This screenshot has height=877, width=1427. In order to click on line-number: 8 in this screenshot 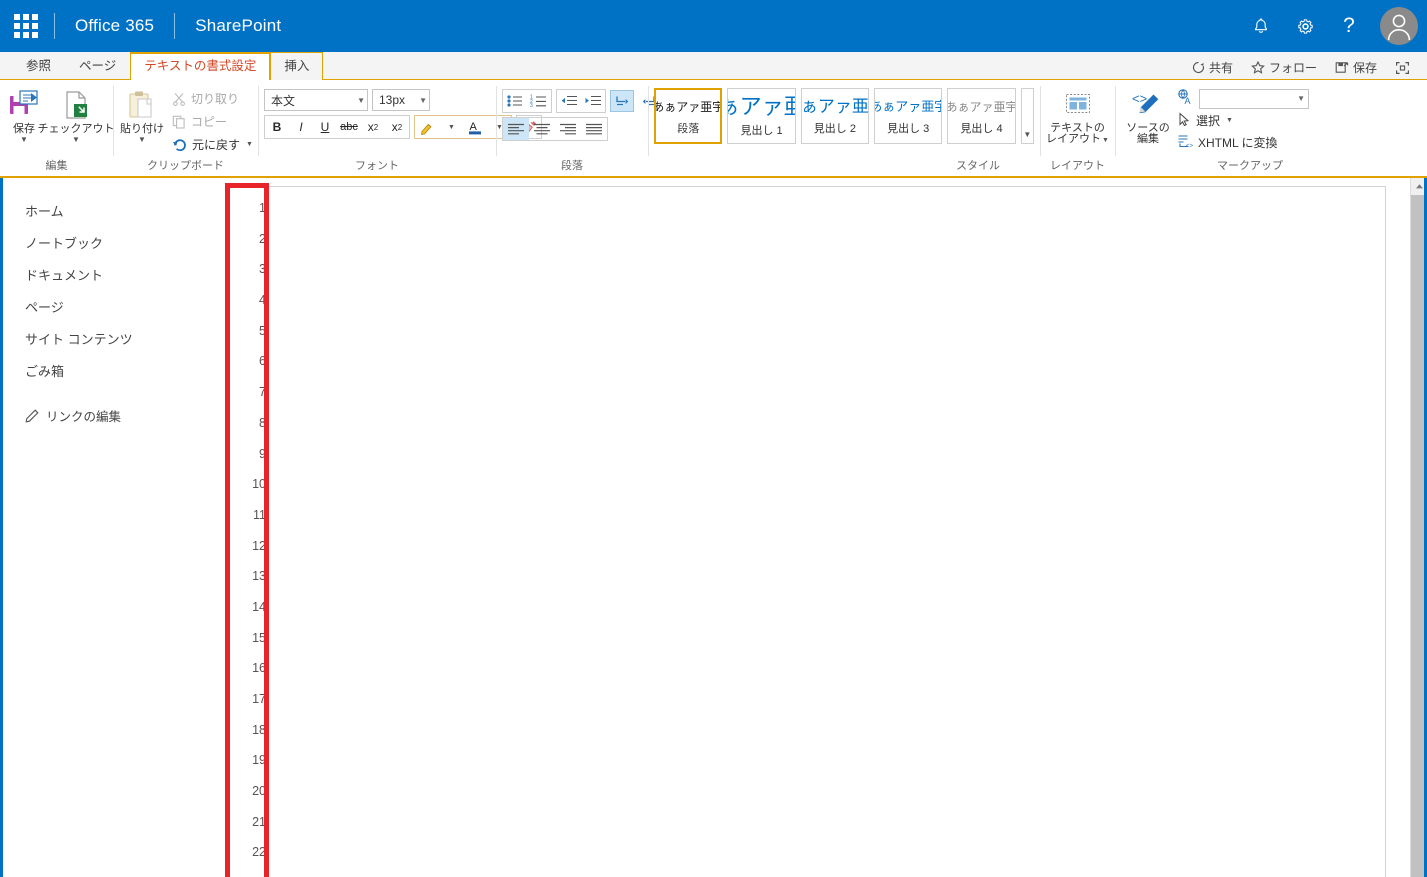, I will do `click(262, 422)`.